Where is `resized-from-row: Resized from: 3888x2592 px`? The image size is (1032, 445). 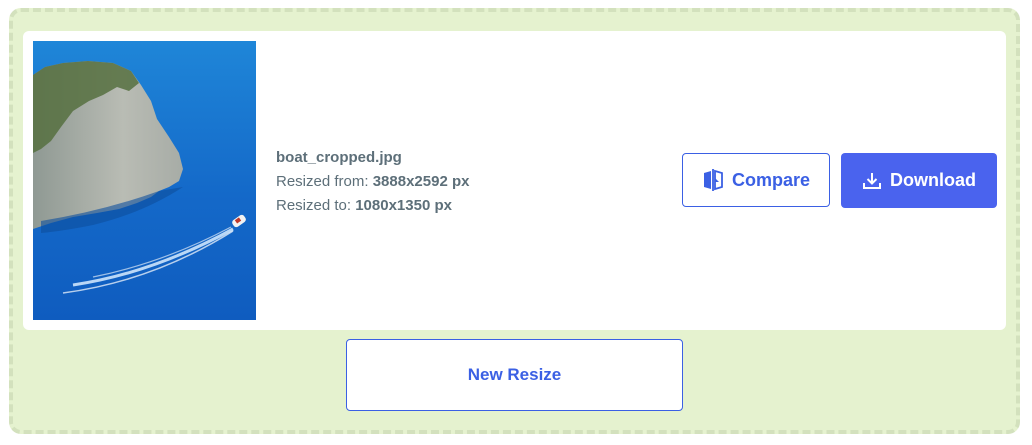 resized-from-row: Resized from: 3888x2592 px is located at coordinates (372, 182).